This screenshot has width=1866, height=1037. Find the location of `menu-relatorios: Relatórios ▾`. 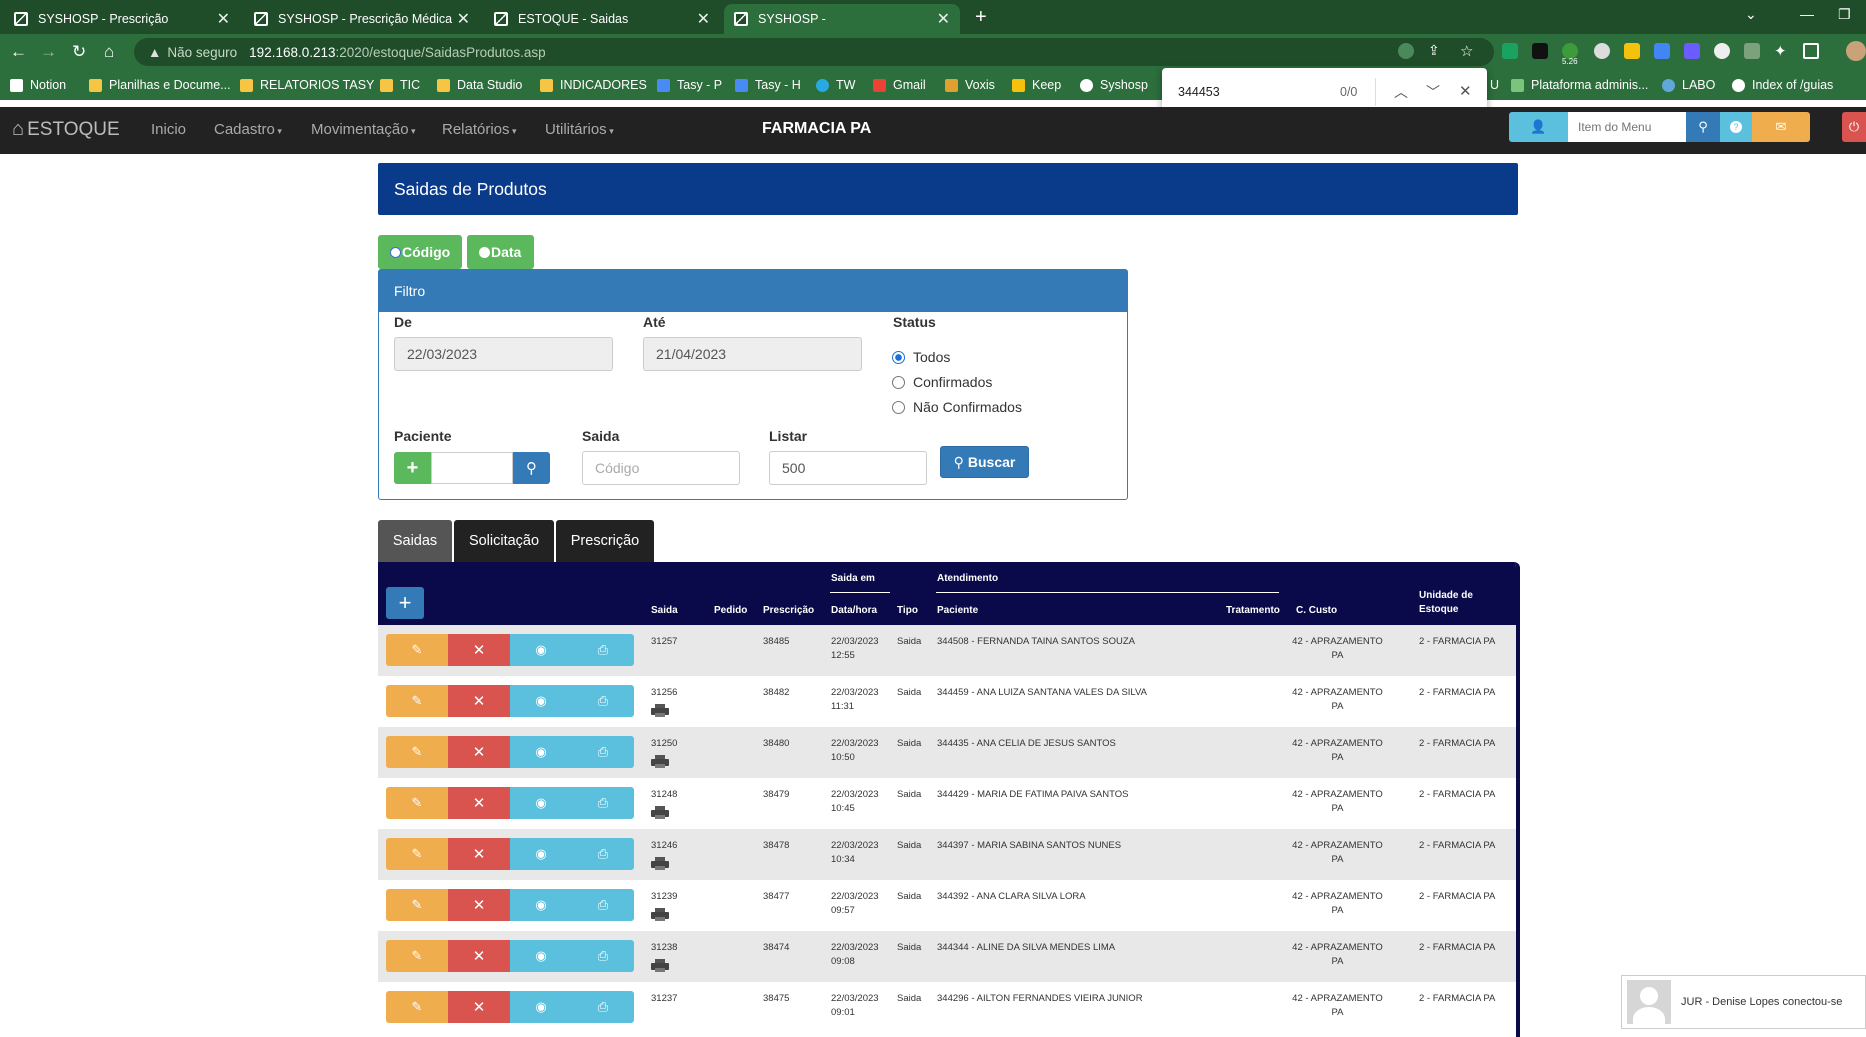

menu-relatorios: Relatórios ▾ is located at coordinates (479, 129).